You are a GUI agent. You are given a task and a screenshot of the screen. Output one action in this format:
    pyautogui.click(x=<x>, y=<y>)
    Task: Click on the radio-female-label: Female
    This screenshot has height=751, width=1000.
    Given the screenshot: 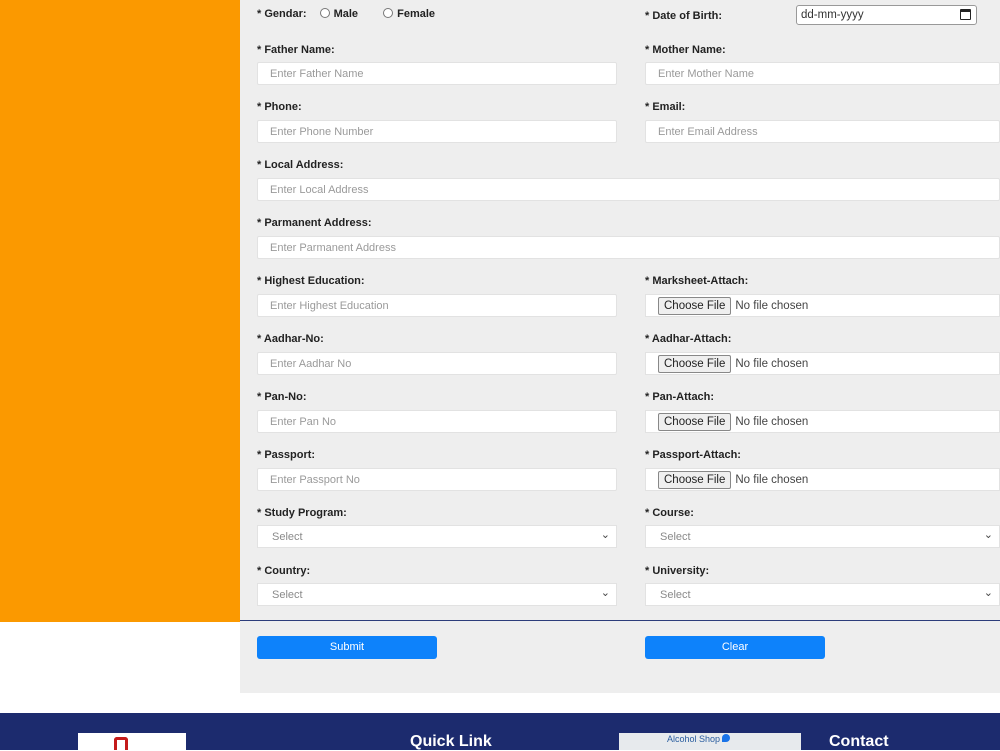 What is the action you would take?
    pyautogui.click(x=416, y=14)
    